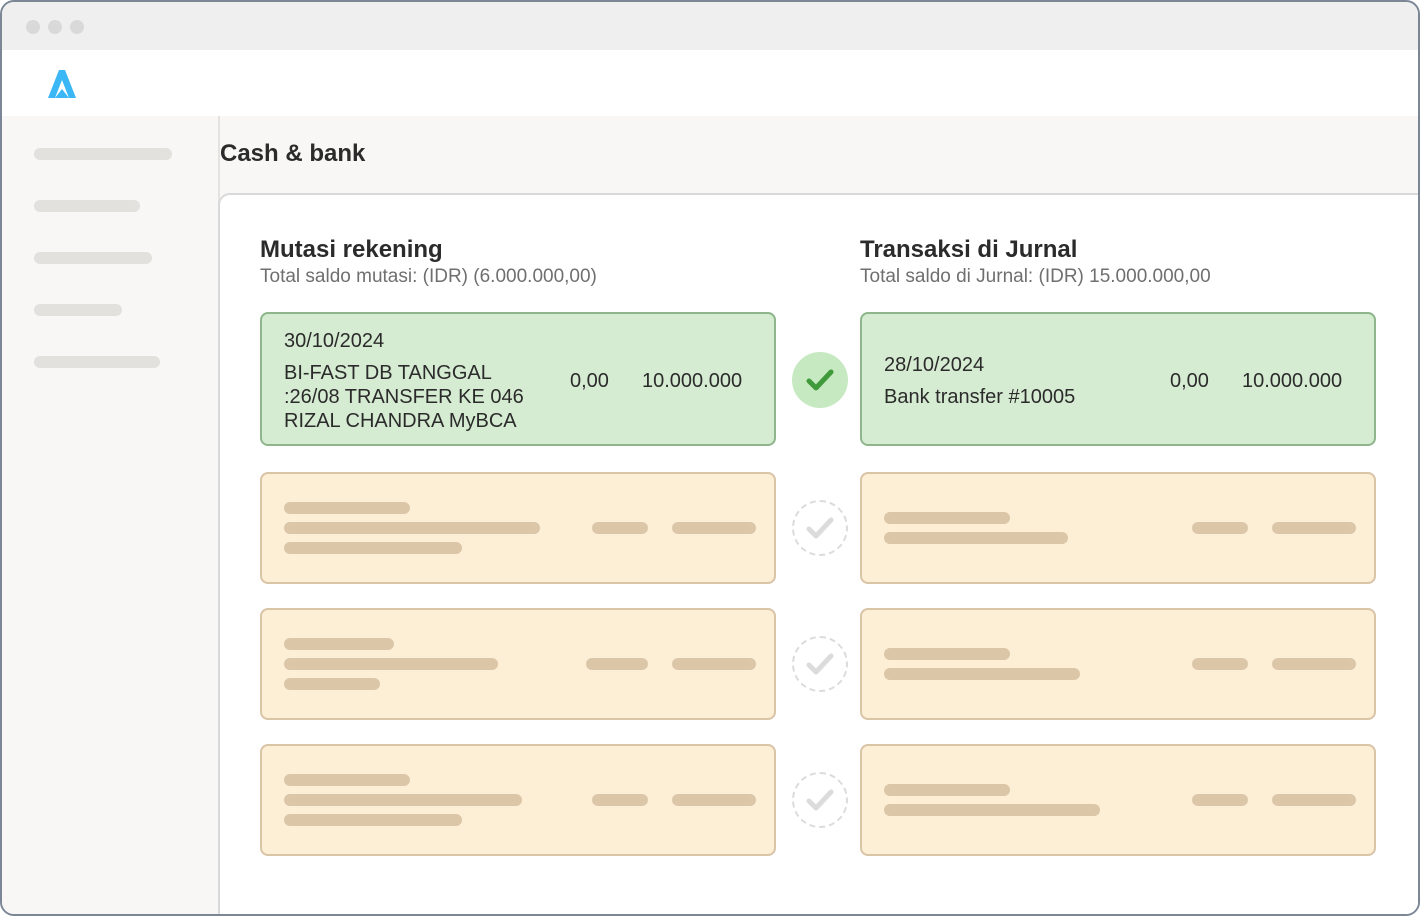  What do you see at coordinates (351, 249) in the screenshot?
I see `bank-statement-title: Mutasi rekening` at bounding box center [351, 249].